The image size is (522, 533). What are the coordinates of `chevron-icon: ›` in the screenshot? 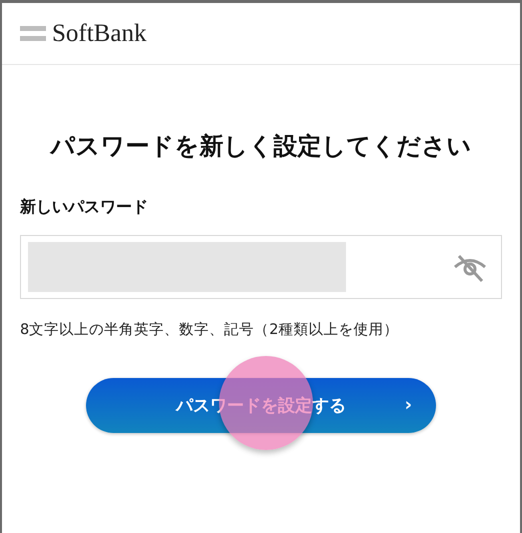 It's located at (408, 404).